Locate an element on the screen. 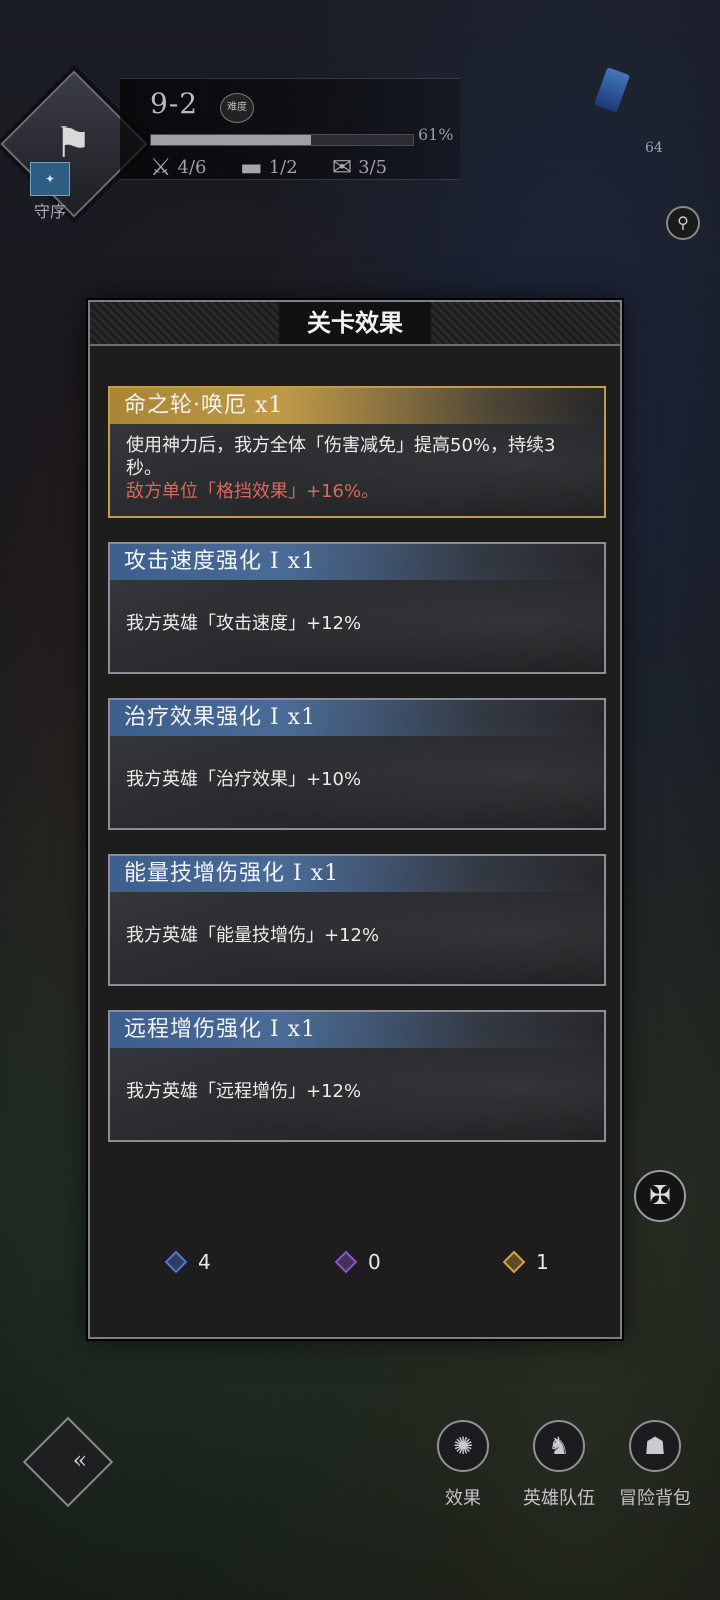 Image resolution: width=720 pixels, height=1600 pixels. alignment-icon: ✦ is located at coordinates (50, 179).